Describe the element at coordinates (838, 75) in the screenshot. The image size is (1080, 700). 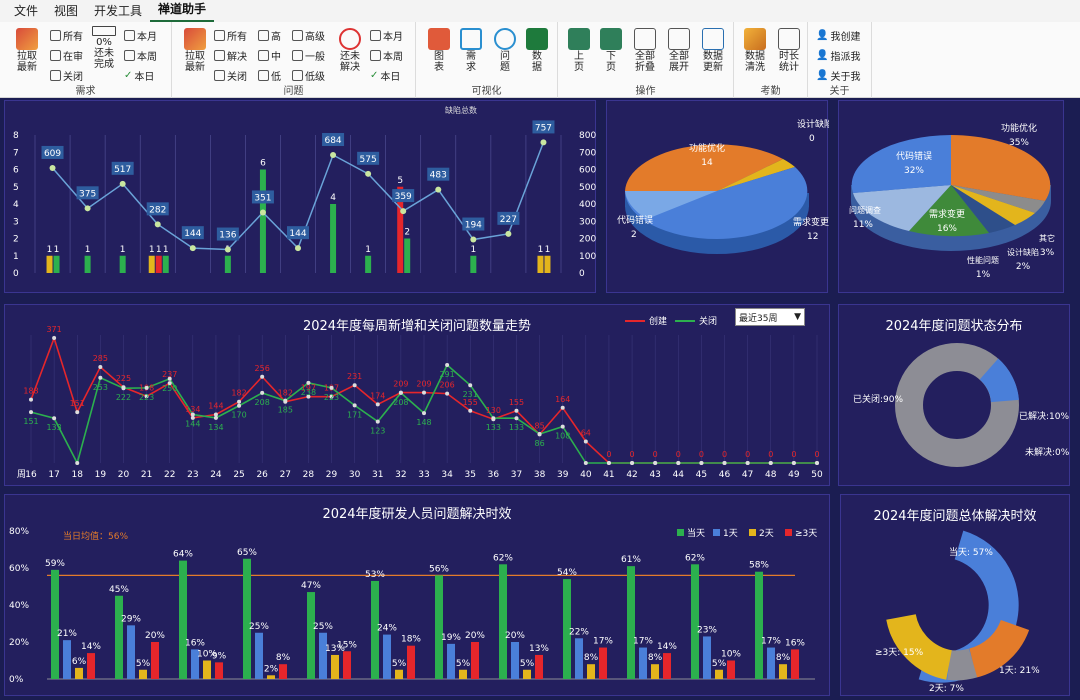
I see `about-me-button: 👤 关于我` at that location.